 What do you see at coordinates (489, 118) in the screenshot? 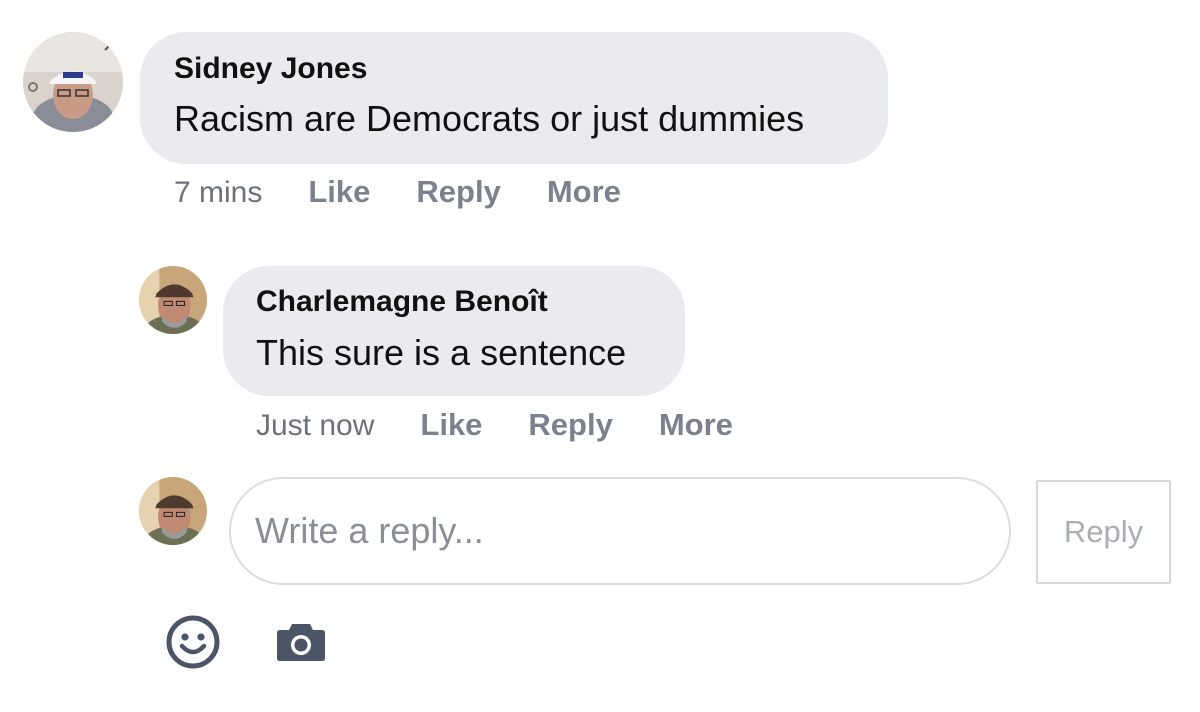
I see `comment-text: Racism are Democrats or just dummies` at bounding box center [489, 118].